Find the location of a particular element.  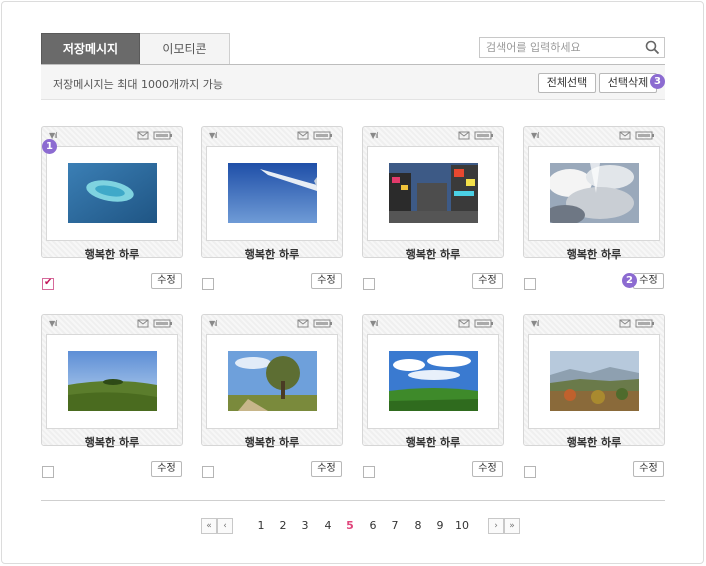

search-icon is located at coordinates (652, 47).